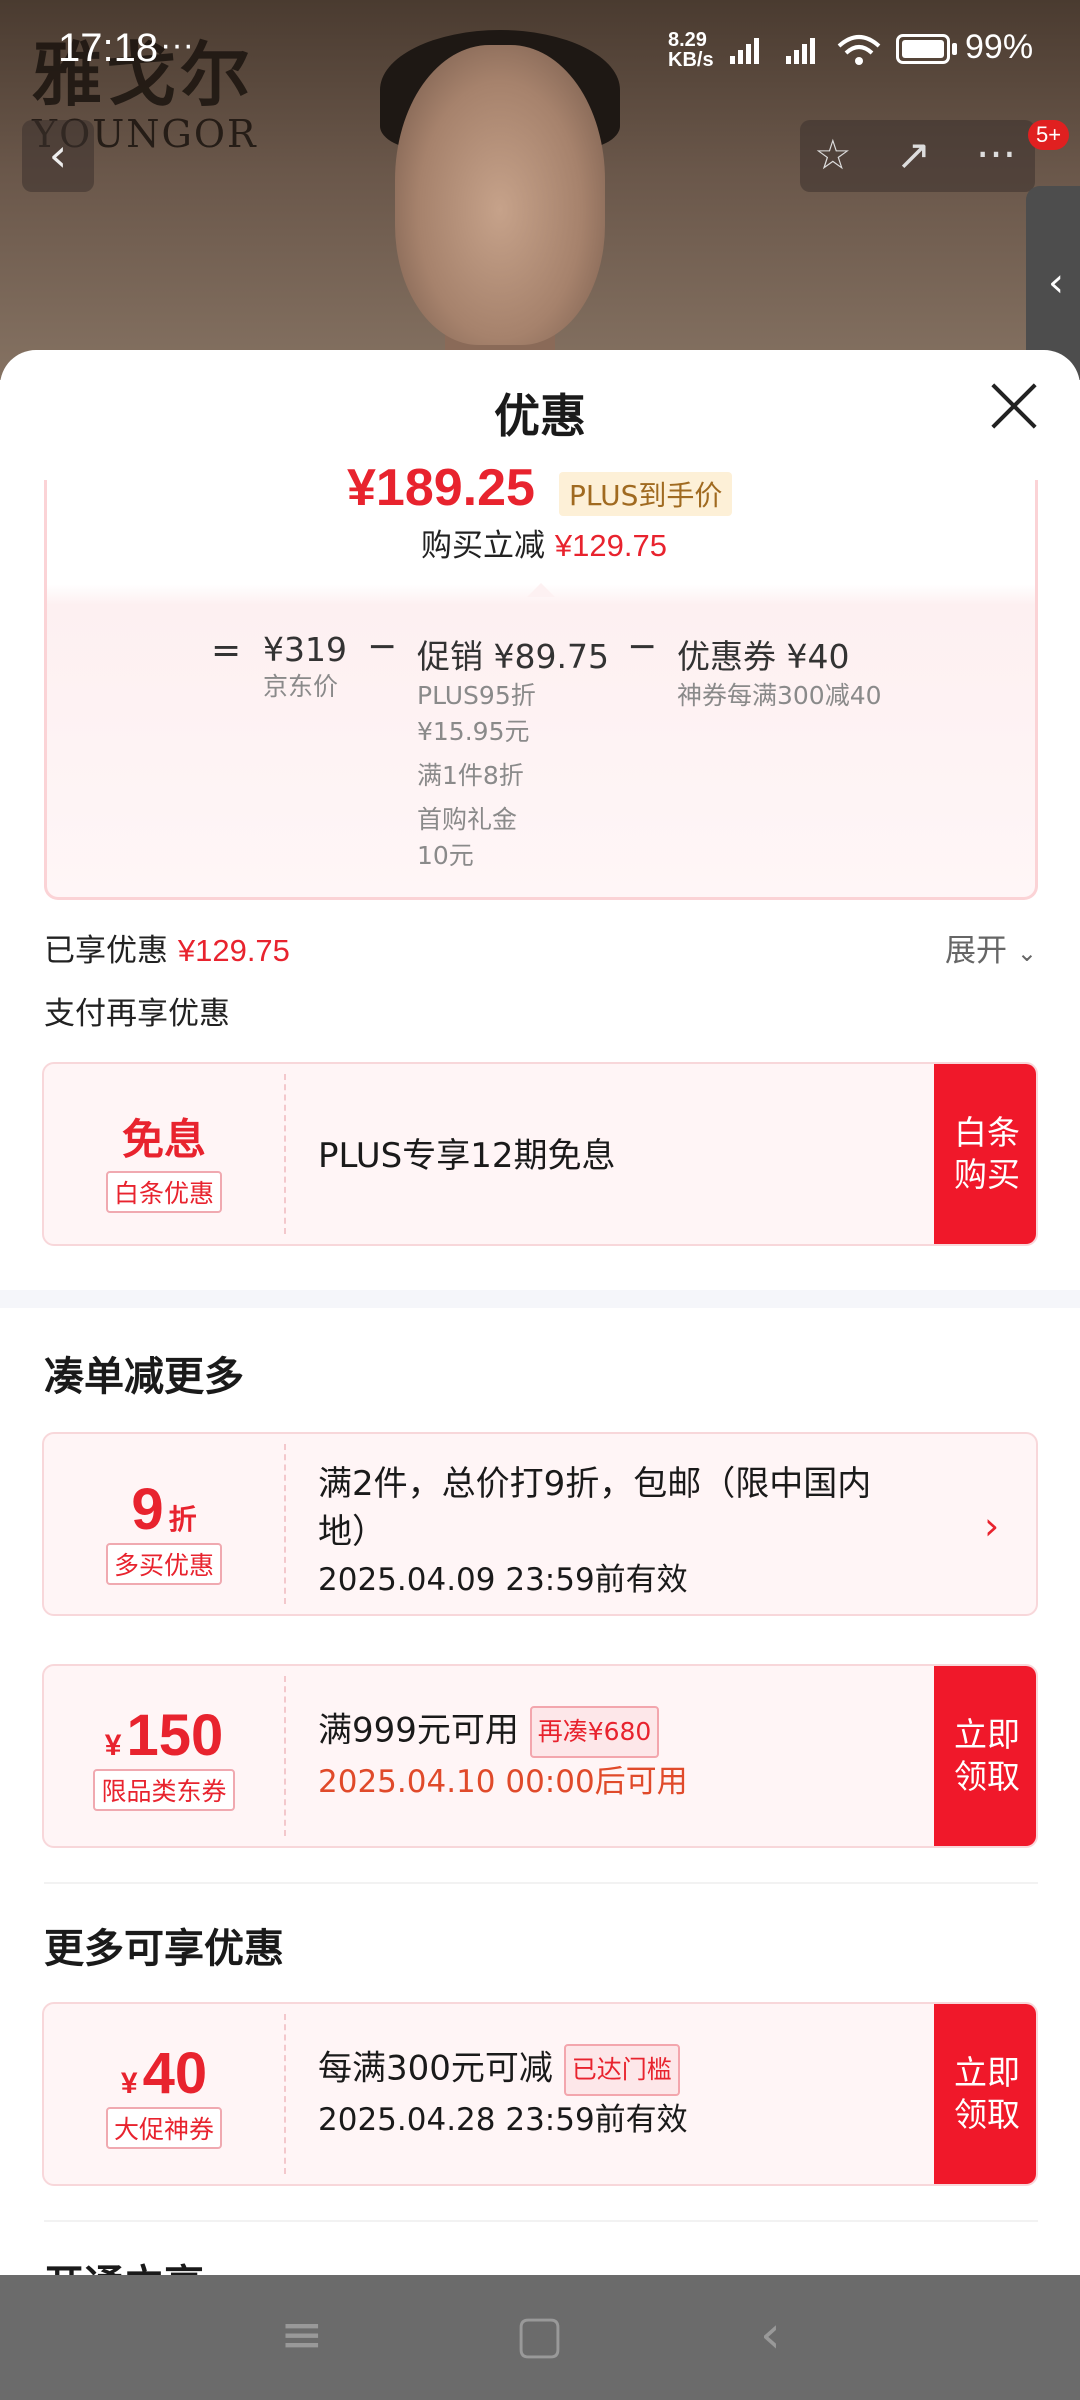  I want to click on jd-price-label: 京东价, so click(301, 686).